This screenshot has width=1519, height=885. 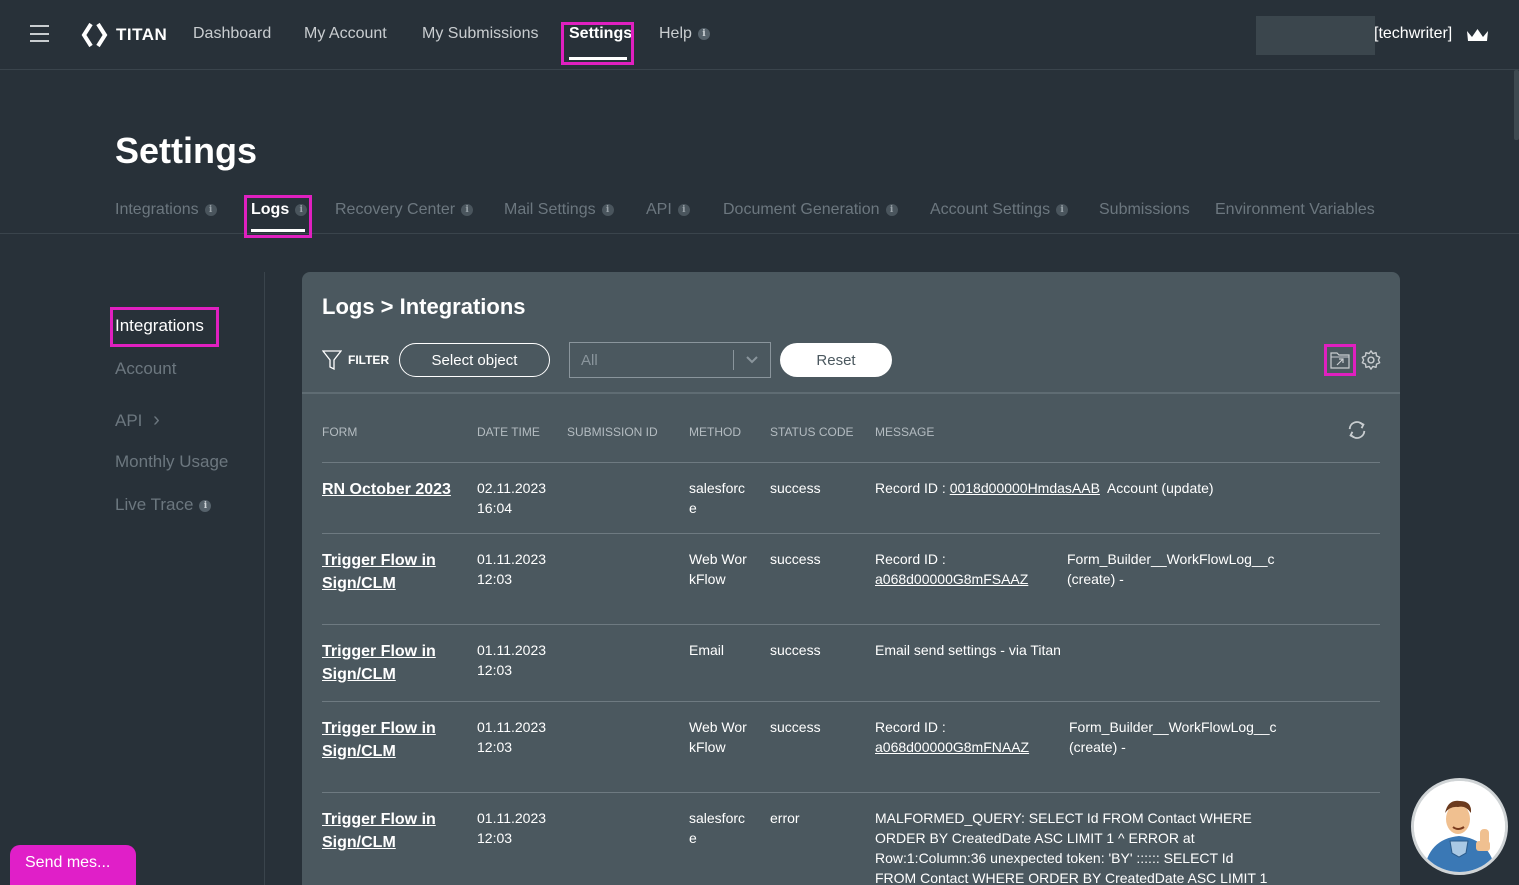 What do you see at coordinates (512, 498) in the screenshot?
I see `row-datetime: 02.11.2023 16:04` at bounding box center [512, 498].